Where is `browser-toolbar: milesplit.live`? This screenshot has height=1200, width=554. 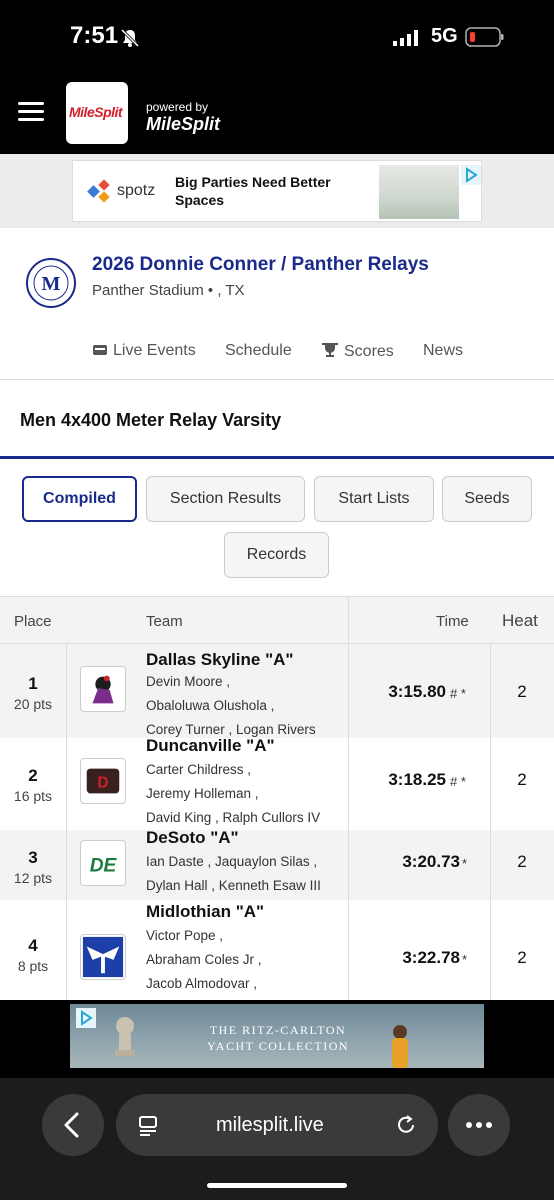
browser-toolbar: milesplit.live is located at coordinates (277, 1139).